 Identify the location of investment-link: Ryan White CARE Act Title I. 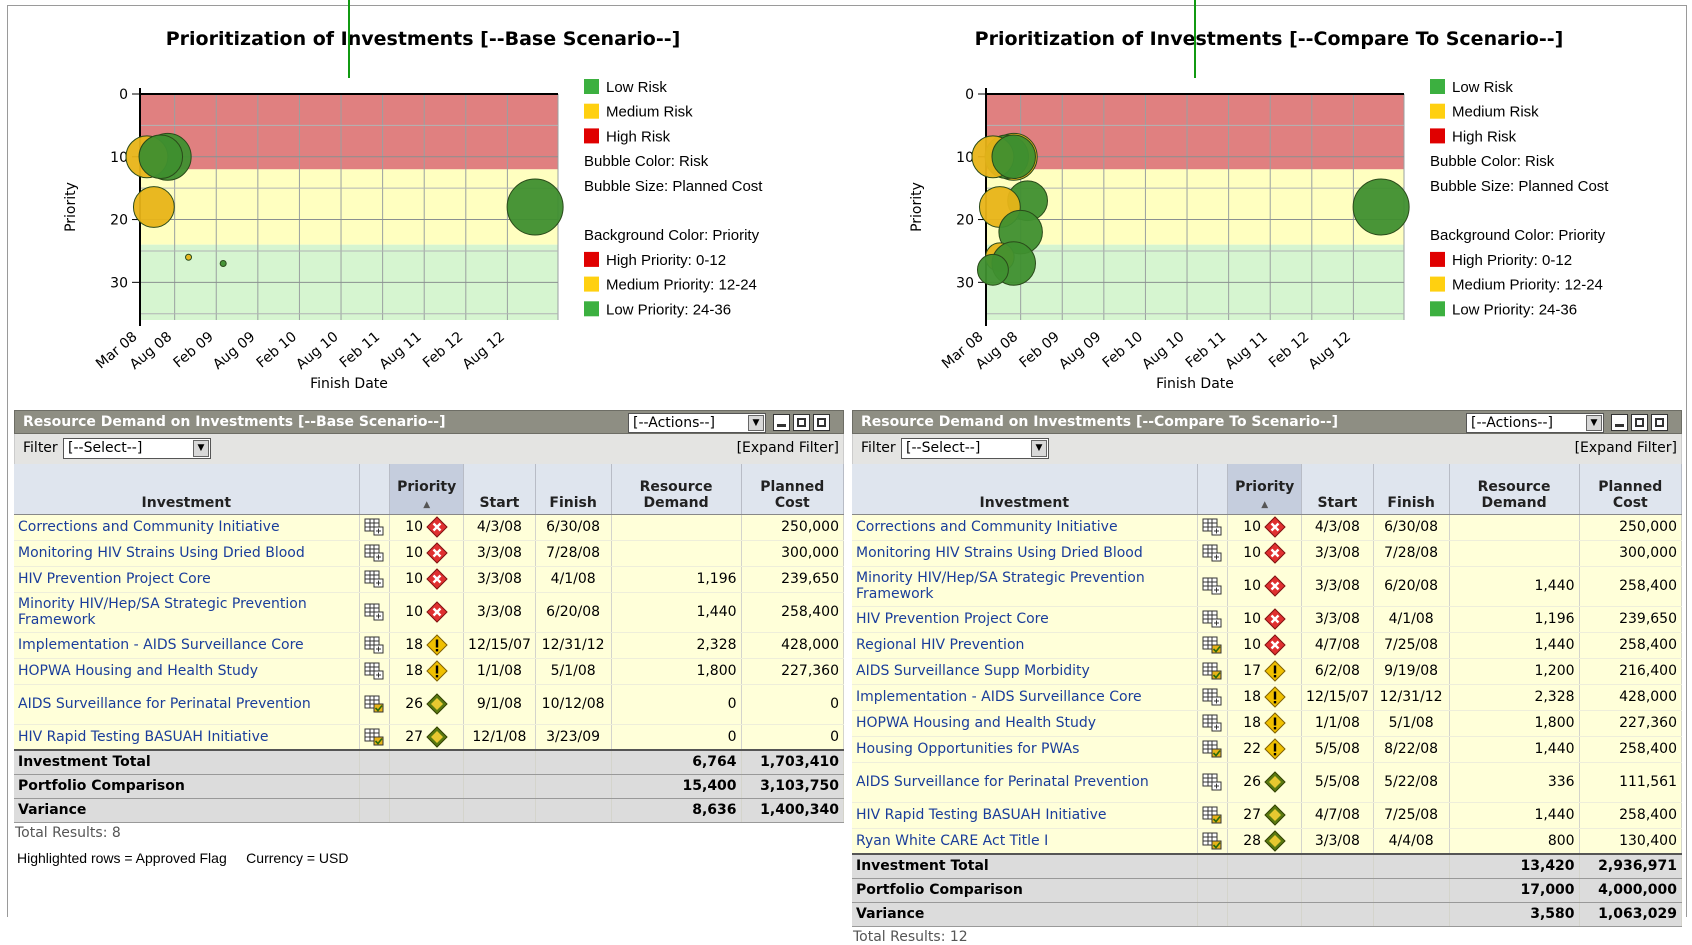
(1025, 841).